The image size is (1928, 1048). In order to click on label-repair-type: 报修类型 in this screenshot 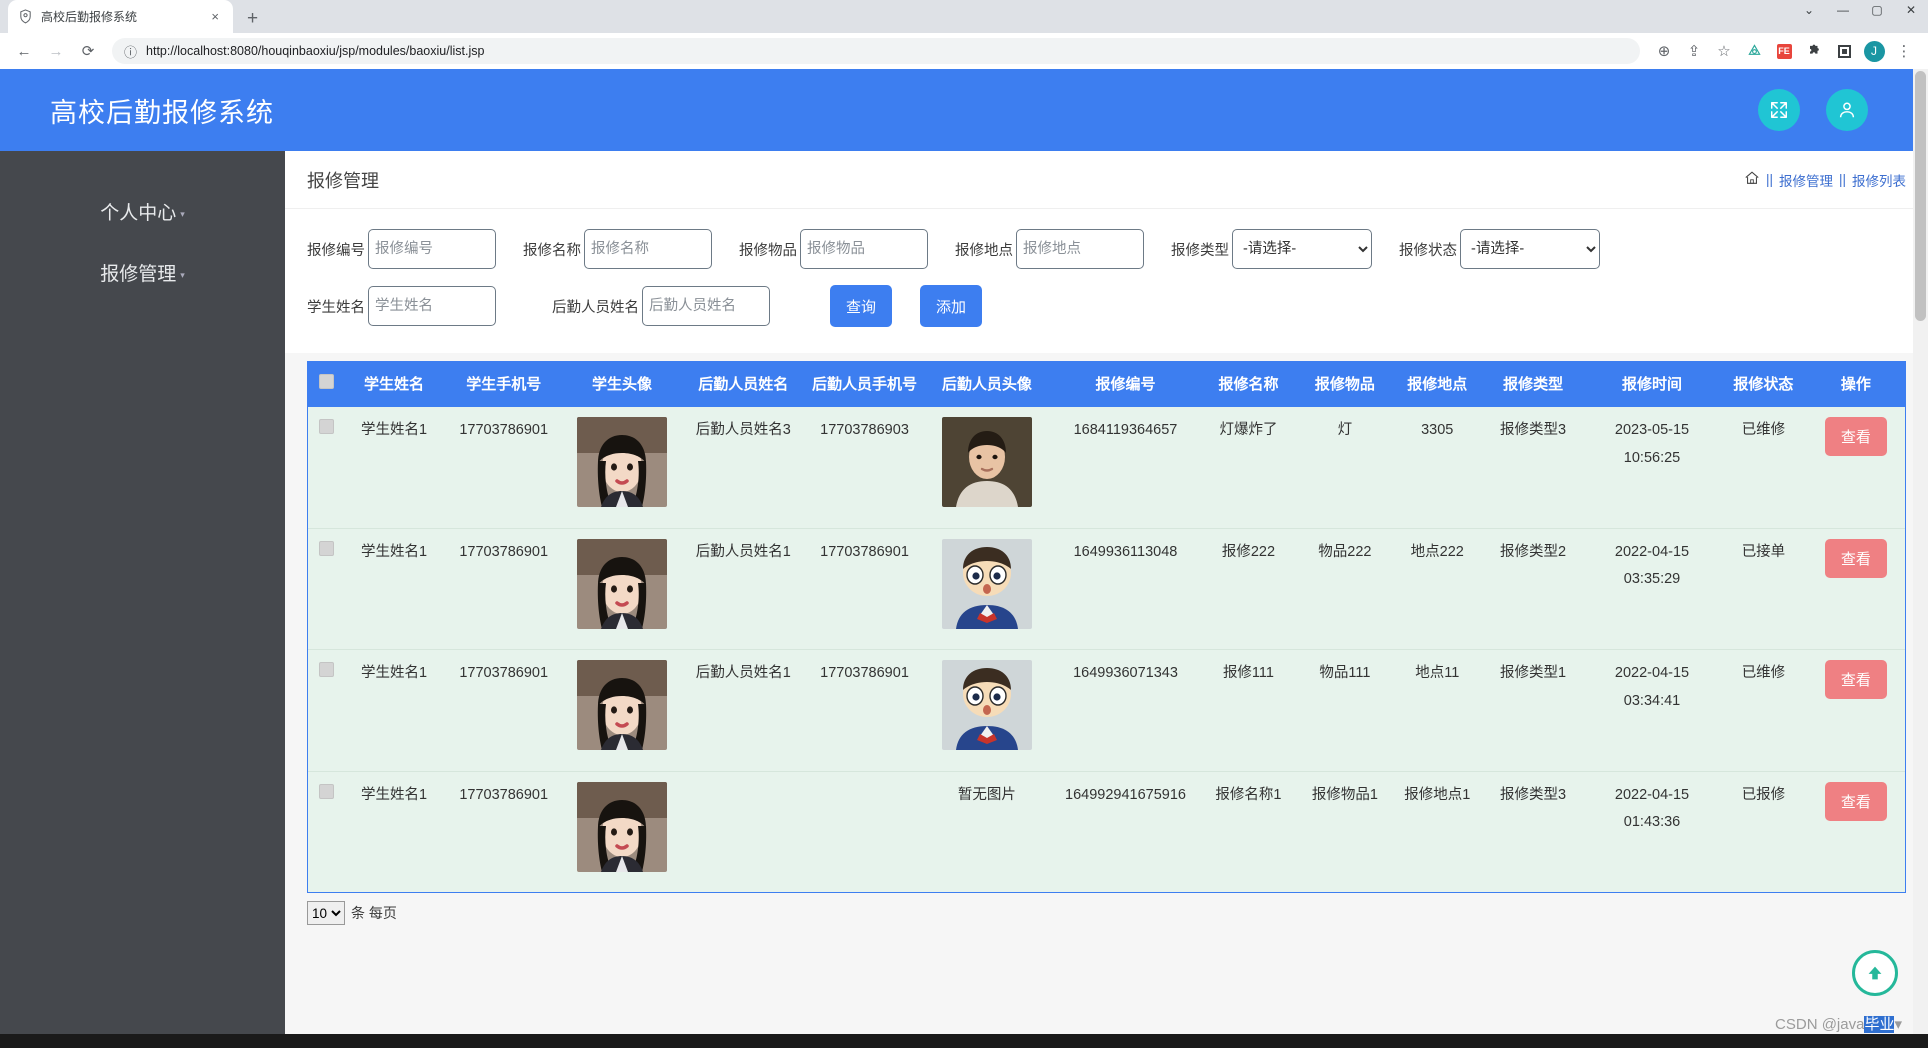, I will do `click(1200, 250)`.